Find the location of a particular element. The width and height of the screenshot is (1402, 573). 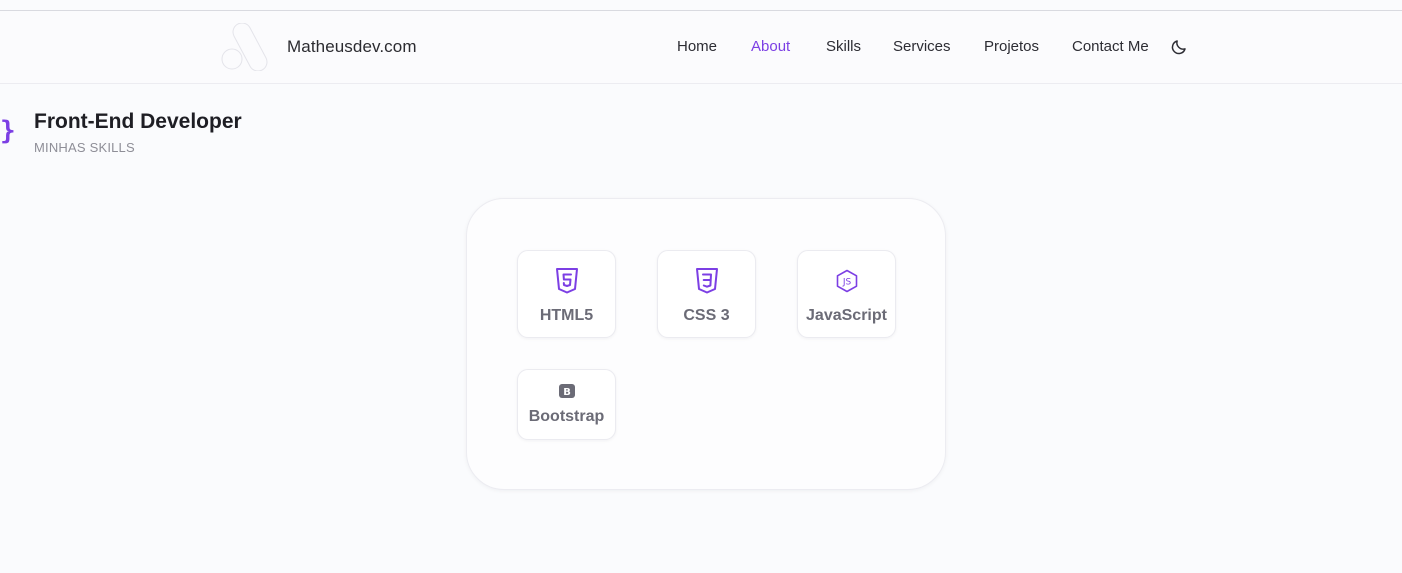

svg-text: B is located at coordinates (567, 392).